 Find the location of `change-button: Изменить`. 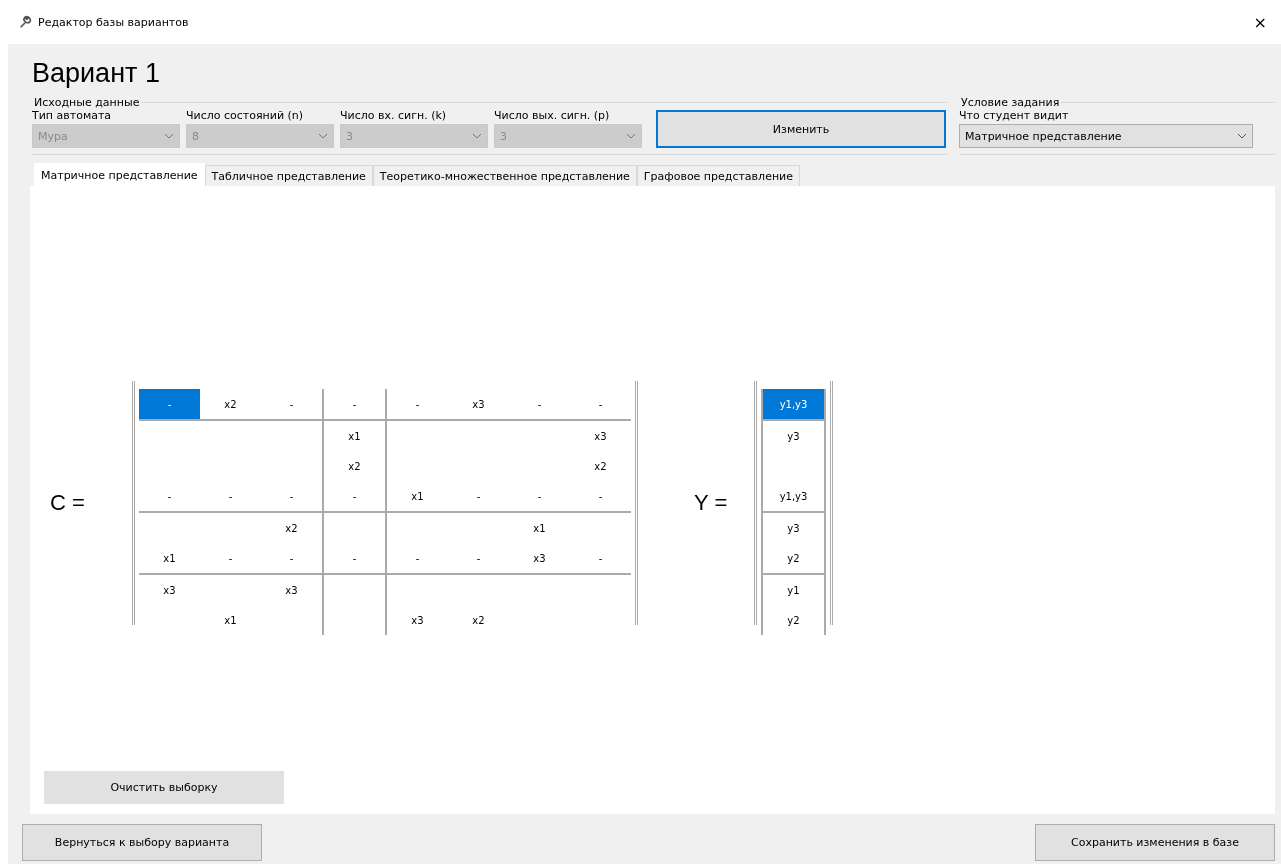

change-button: Изменить is located at coordinates (801, 129).